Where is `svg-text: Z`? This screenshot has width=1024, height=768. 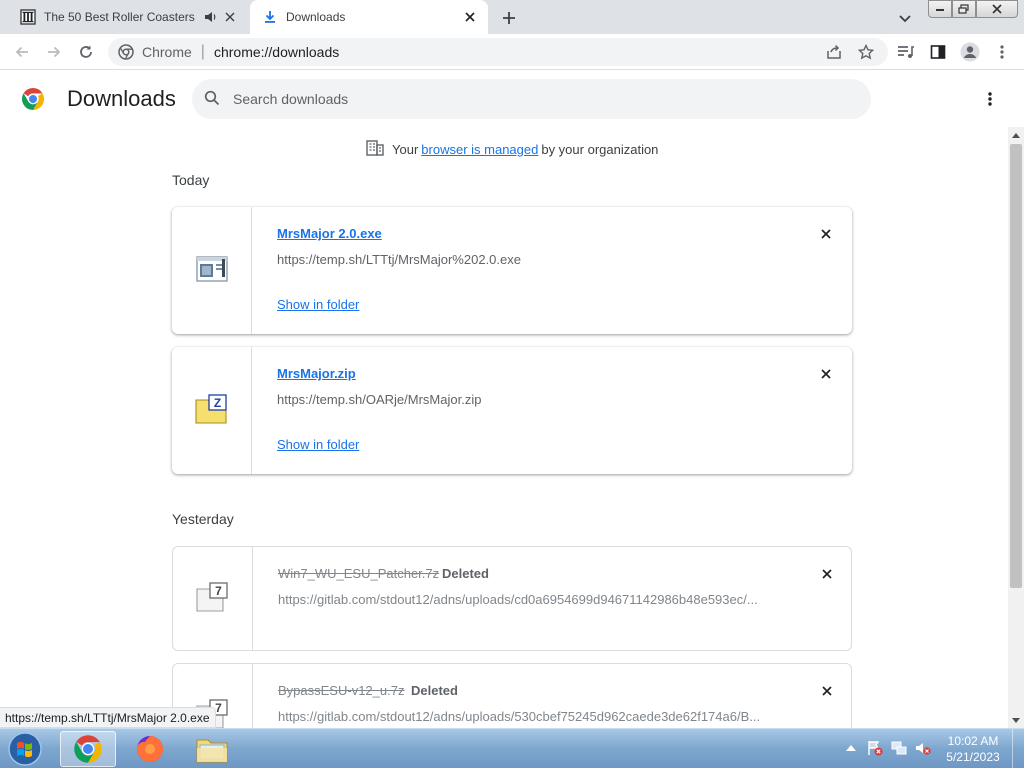 svg-text: Z is located at coordinates (216, 403).